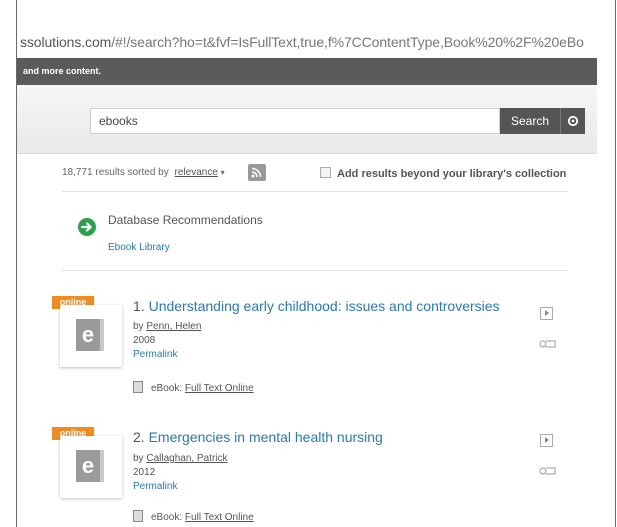 The width and height of the screenshot is (617, 527). Describe the element at coordinates (143, 172) in the screenshot. I see `results-summary: 18,771 results sorted by relevance ▾` at that location.